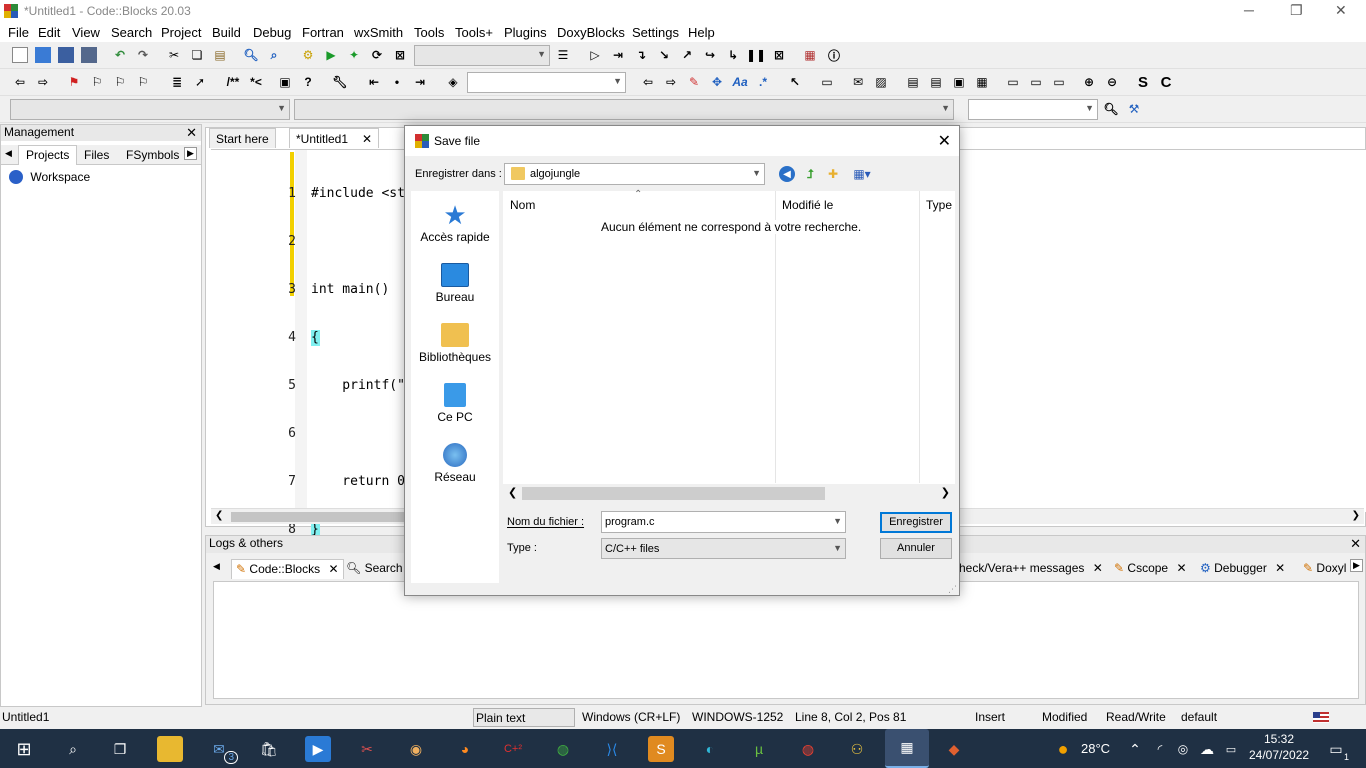  Describe the element at coordinates (242, 138) in the screenshot. I see `tab-start-here: Start here` at that location.